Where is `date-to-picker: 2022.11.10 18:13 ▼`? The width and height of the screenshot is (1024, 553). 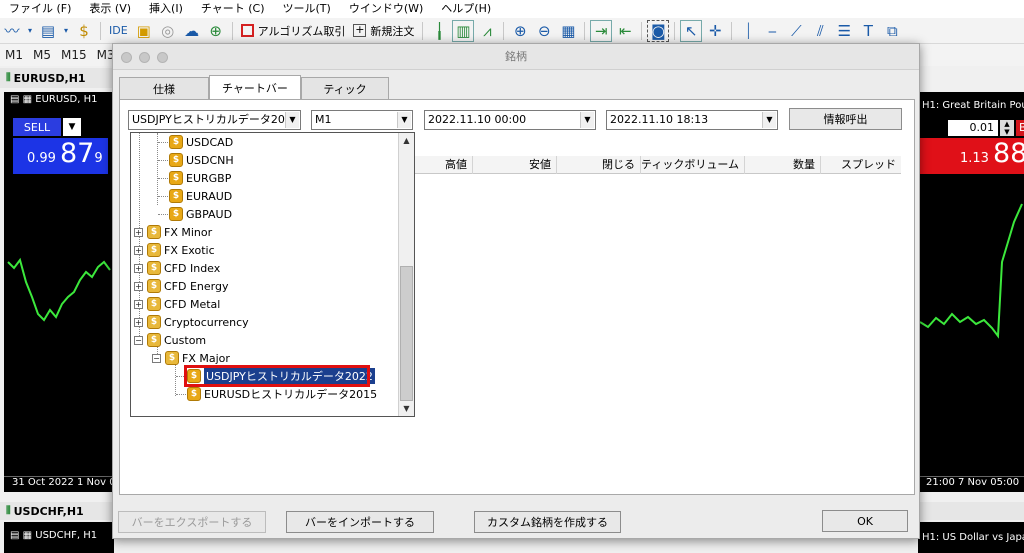
date-to-picker: 2022.11.10 18:13 ▼ is located at coordinates (692, 120).